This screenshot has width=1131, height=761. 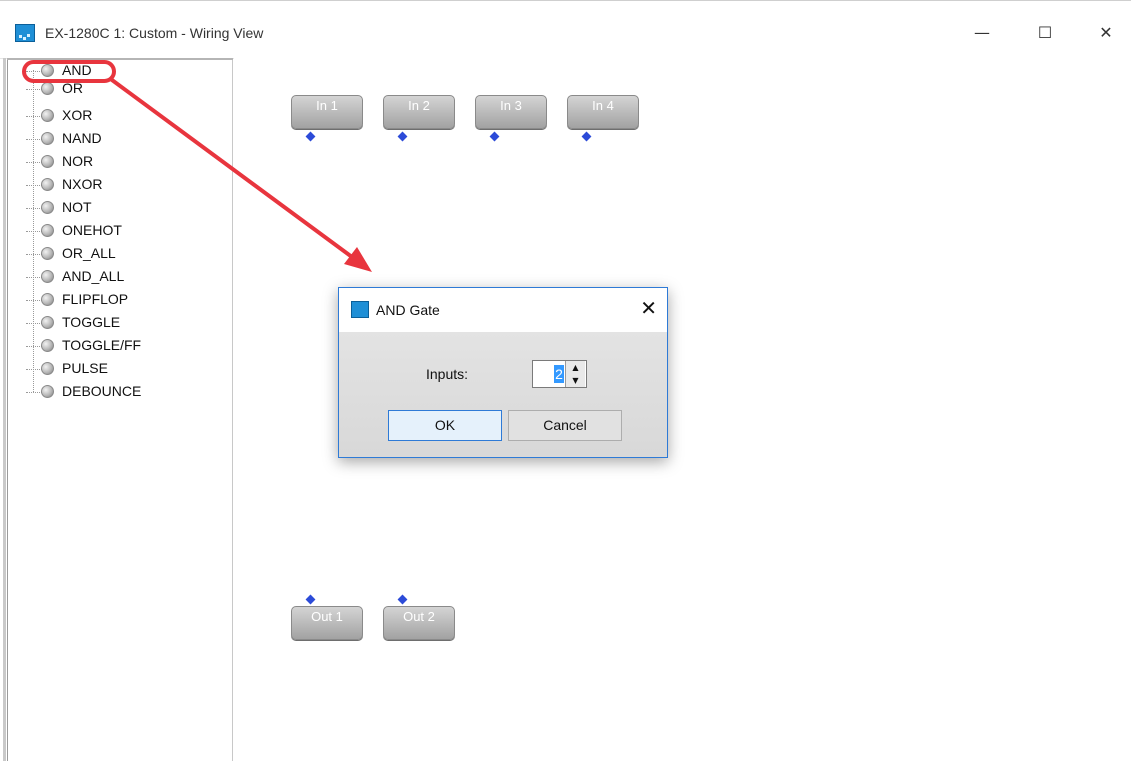 I want to click on inputs-value: 2, so click(x=559, y=374).